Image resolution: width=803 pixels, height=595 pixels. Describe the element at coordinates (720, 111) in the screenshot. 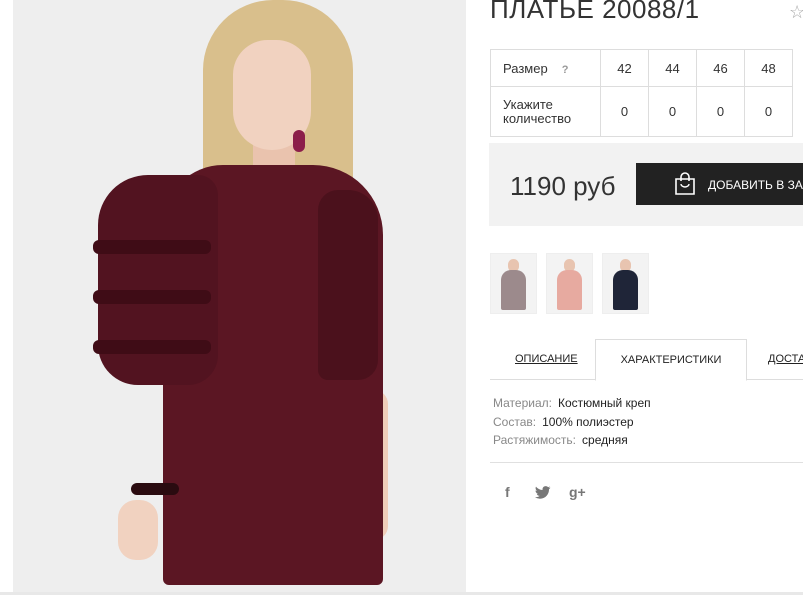

I see `quantity-input-46: 0` at that location.